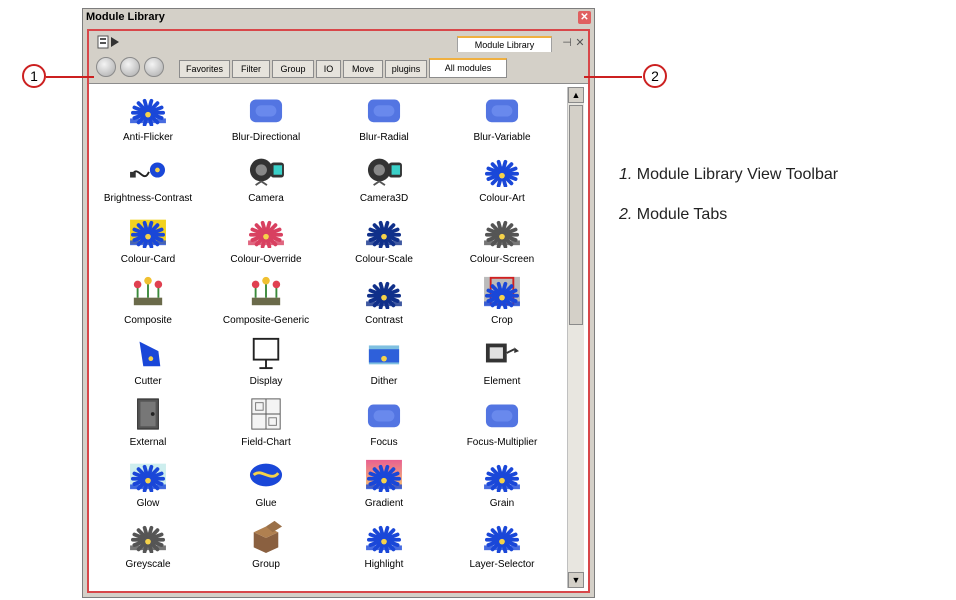  What do you see at coordinates (266, 111) in the screenshot?
I see `blur-directional-icon` at bounding box center [266, 111].